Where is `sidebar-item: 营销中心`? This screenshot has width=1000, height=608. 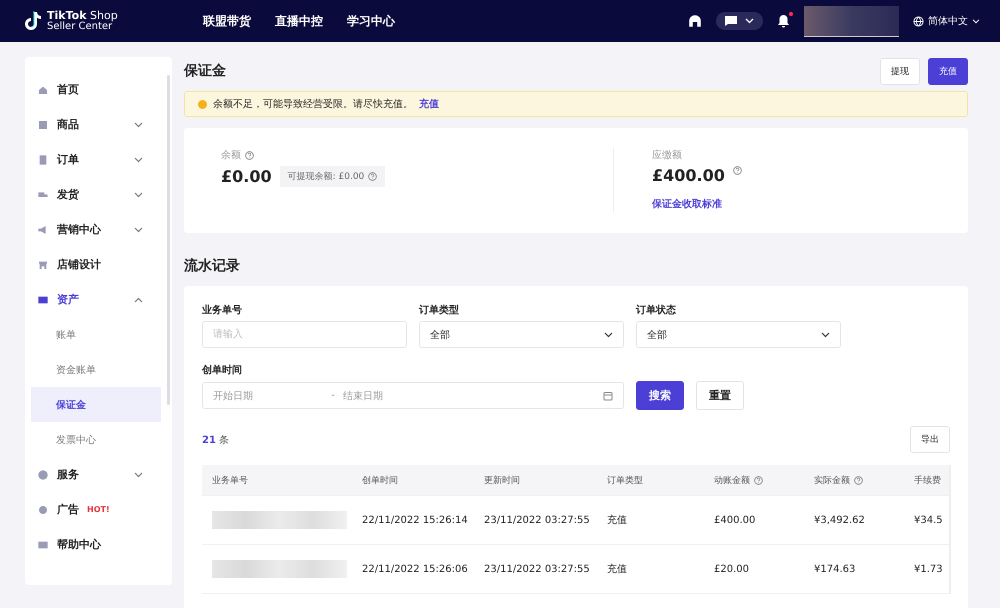
sidebar-item: 营销中心 is located at coordinates (92, 229).